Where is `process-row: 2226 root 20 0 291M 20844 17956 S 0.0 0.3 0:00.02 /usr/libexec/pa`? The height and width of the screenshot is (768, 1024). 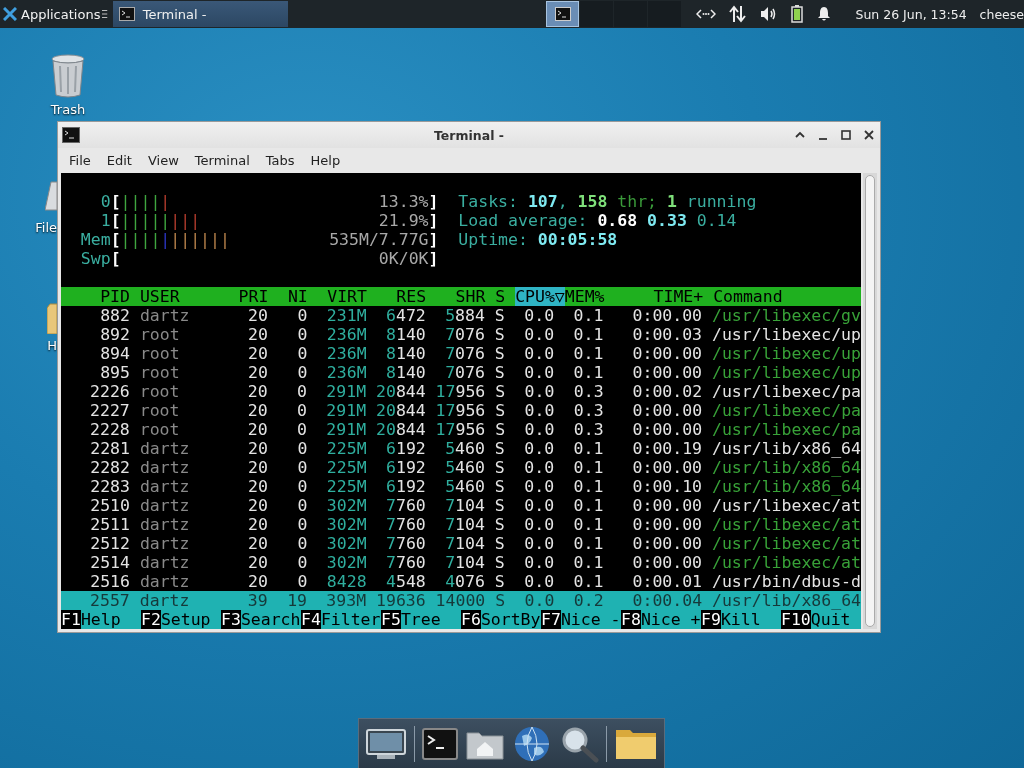 process-row: 2226 root 20 0 291M 20844 17956 S 0.0 0.3 0:00.02 /usr/libexec/pa is located at coordinates (461, 391).